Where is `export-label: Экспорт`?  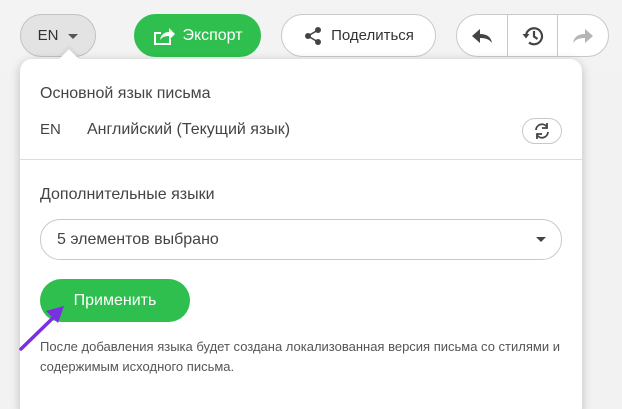
export-label: Экспорт is located at coordinates (212, 35).